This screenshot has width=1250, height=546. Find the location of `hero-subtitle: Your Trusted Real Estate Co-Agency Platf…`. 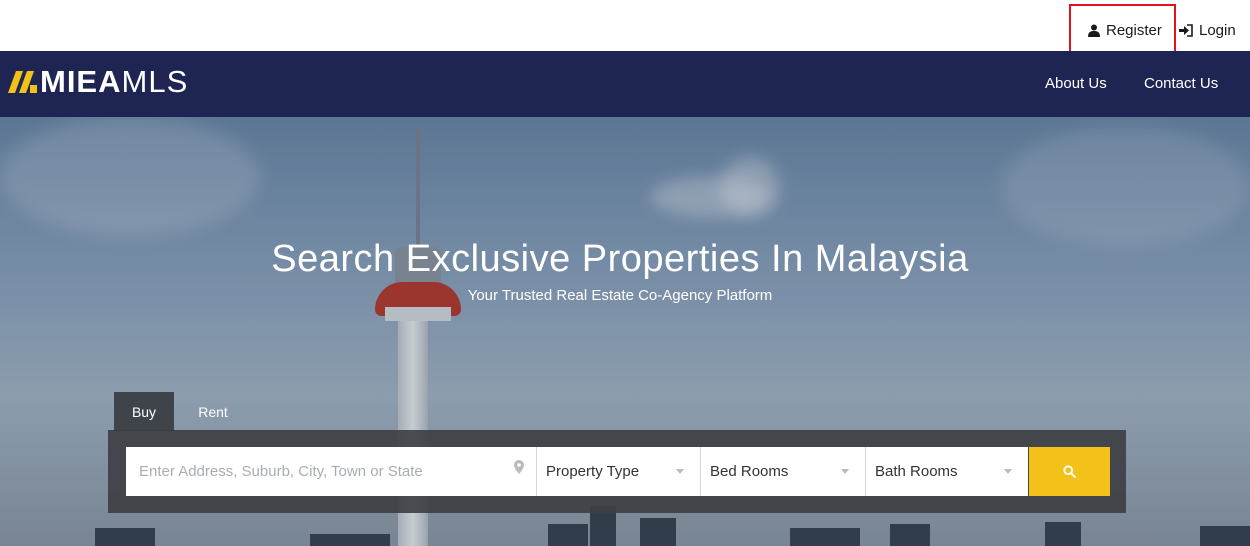

hero-subtitle: Your Trusted Real Estate Co-Agency Platf… is located at coordinates (620, 295).